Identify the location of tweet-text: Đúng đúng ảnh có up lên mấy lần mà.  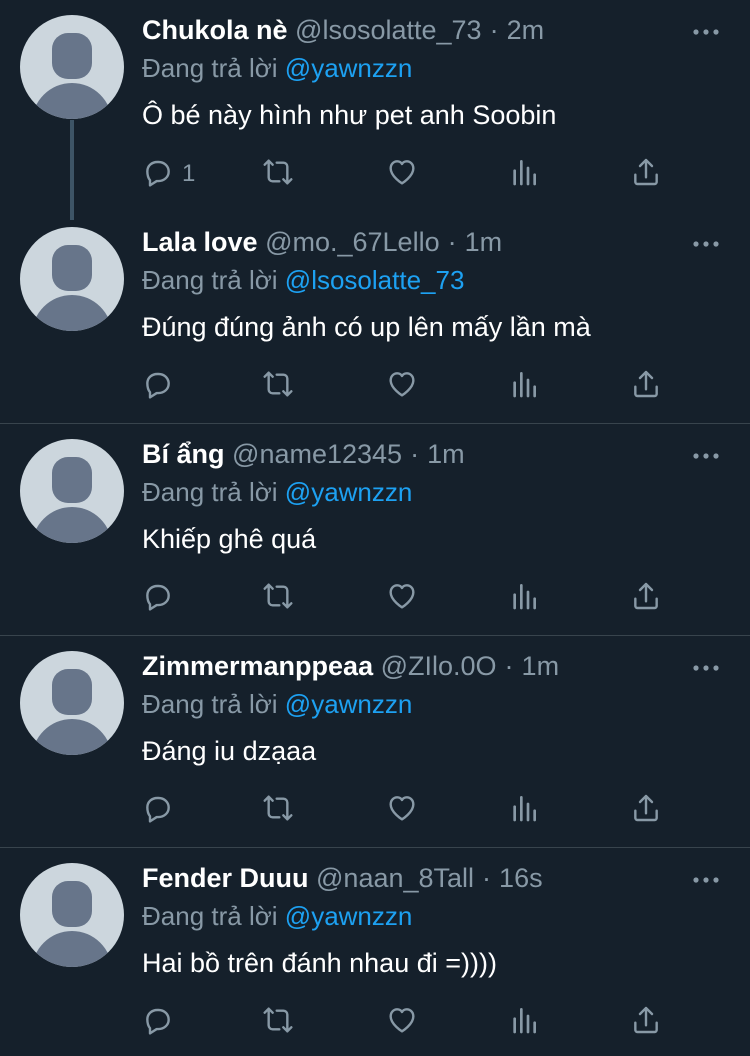
(366, 327).